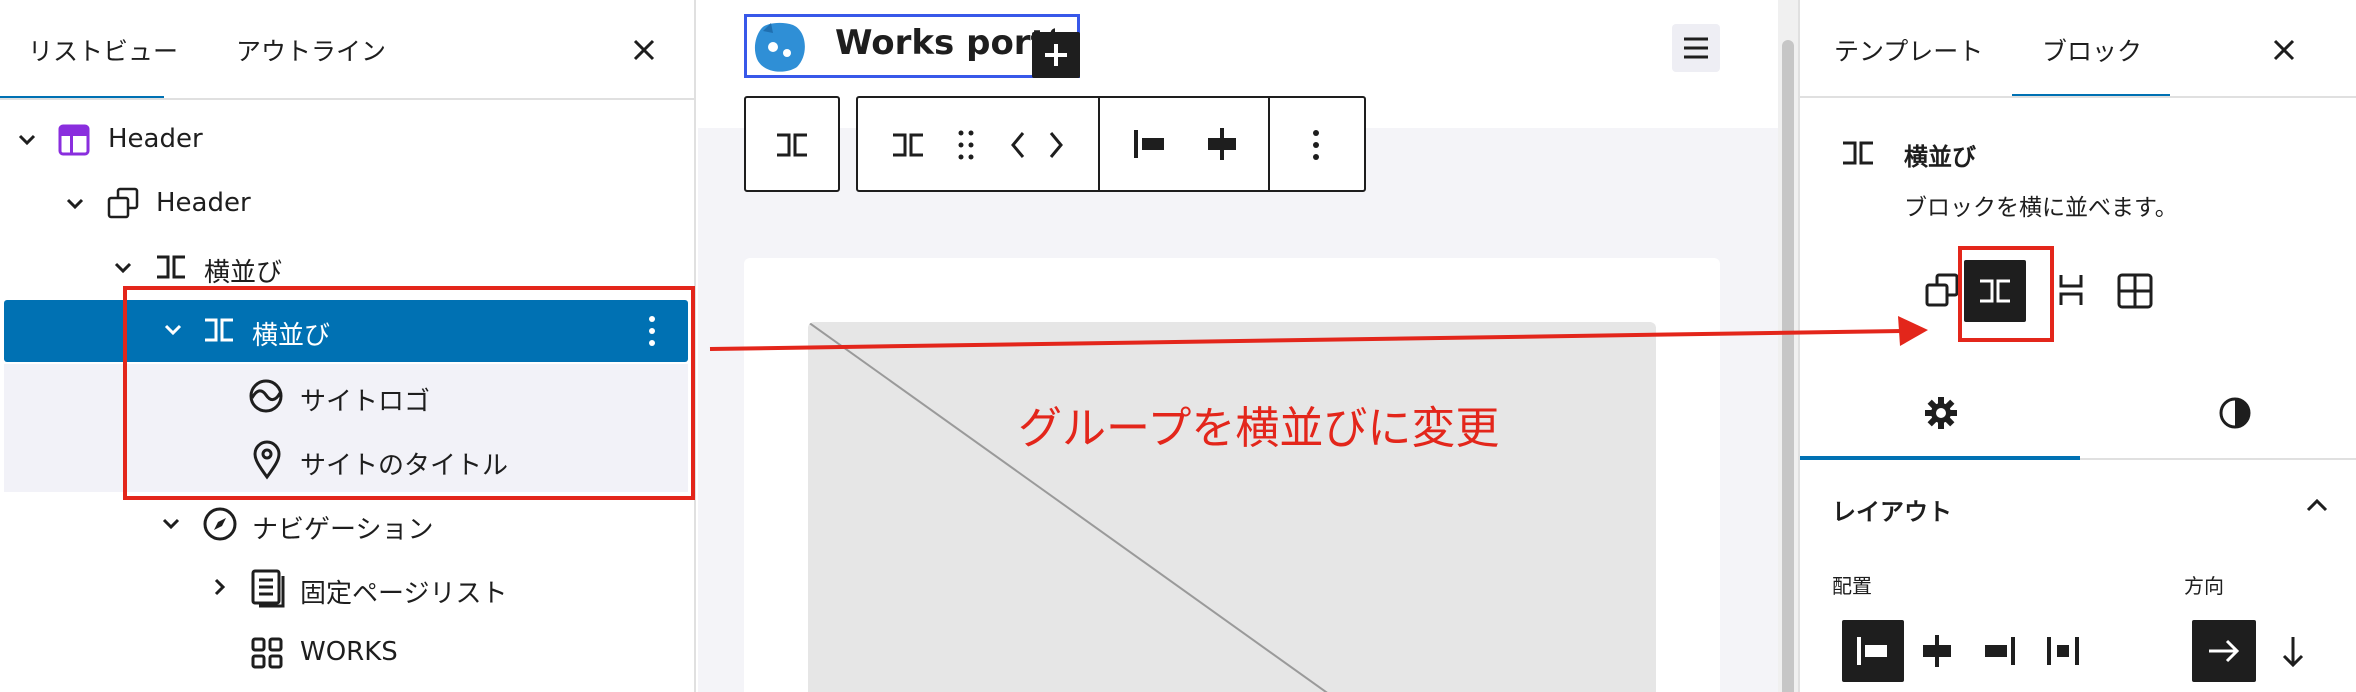 The width and height of the screenshot is (2356, 692). I want to click on list-item-header-group: Header, so click(348, 204).